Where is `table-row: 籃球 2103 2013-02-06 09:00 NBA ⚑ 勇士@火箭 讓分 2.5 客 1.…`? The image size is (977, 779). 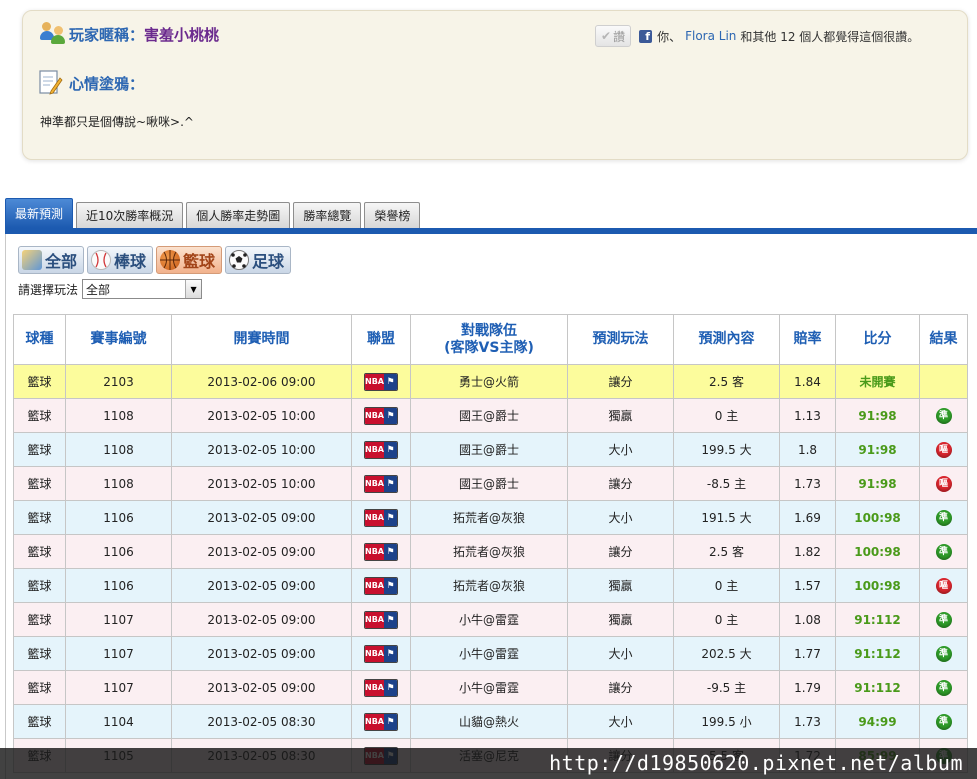
table-row: 籃球 2103 2013-02-06 09:00 NBA ⚑ 勇士@火箭 讓分 2.5 客 1.… is located at coordinates (490, 381).